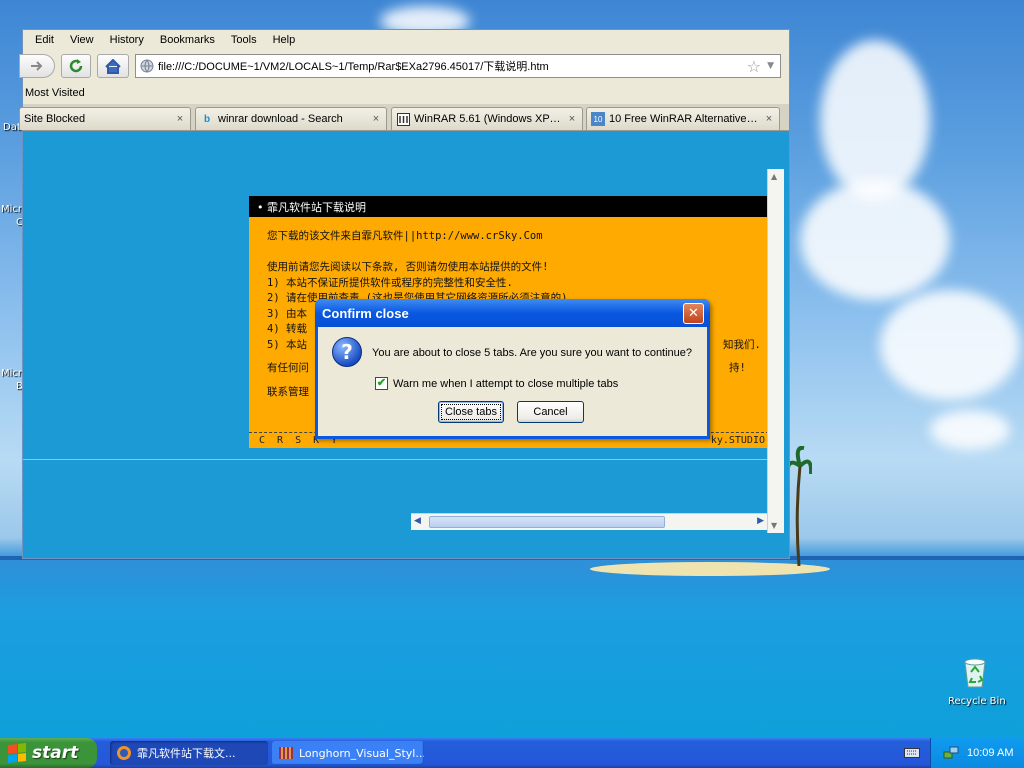 This screenshot has height=768, width=1024. What do you see at coordinates (512, 313) in the screenshot?
I see `dialog-title: Confirm close` at bounding box center [512, 313].